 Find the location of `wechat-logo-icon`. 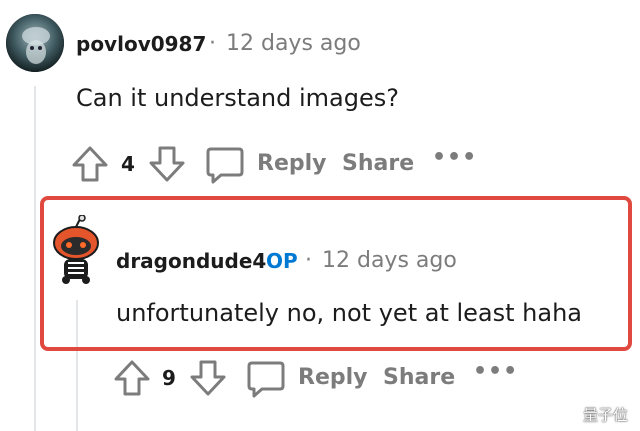

wechat-logo-icon is located at coordinates (569, 413).